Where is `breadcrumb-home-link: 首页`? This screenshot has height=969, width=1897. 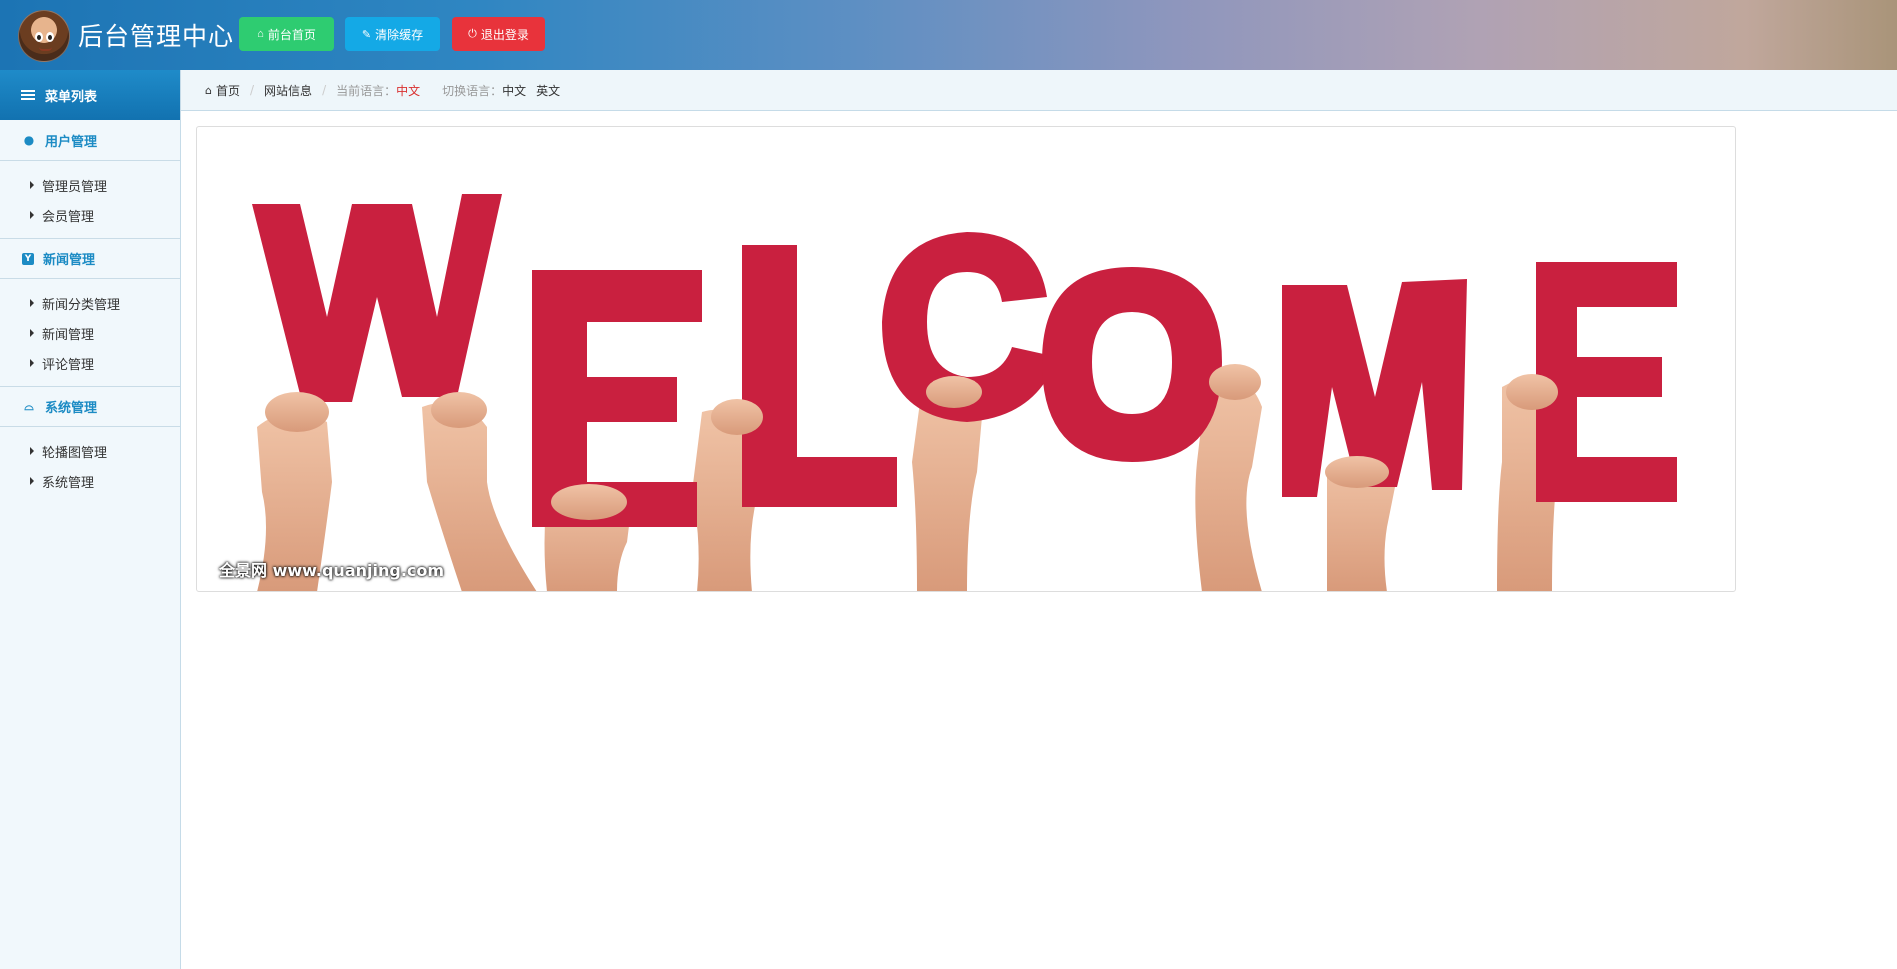
breadcrumb-home-link: 首页 is located at coordinates (228, 90).